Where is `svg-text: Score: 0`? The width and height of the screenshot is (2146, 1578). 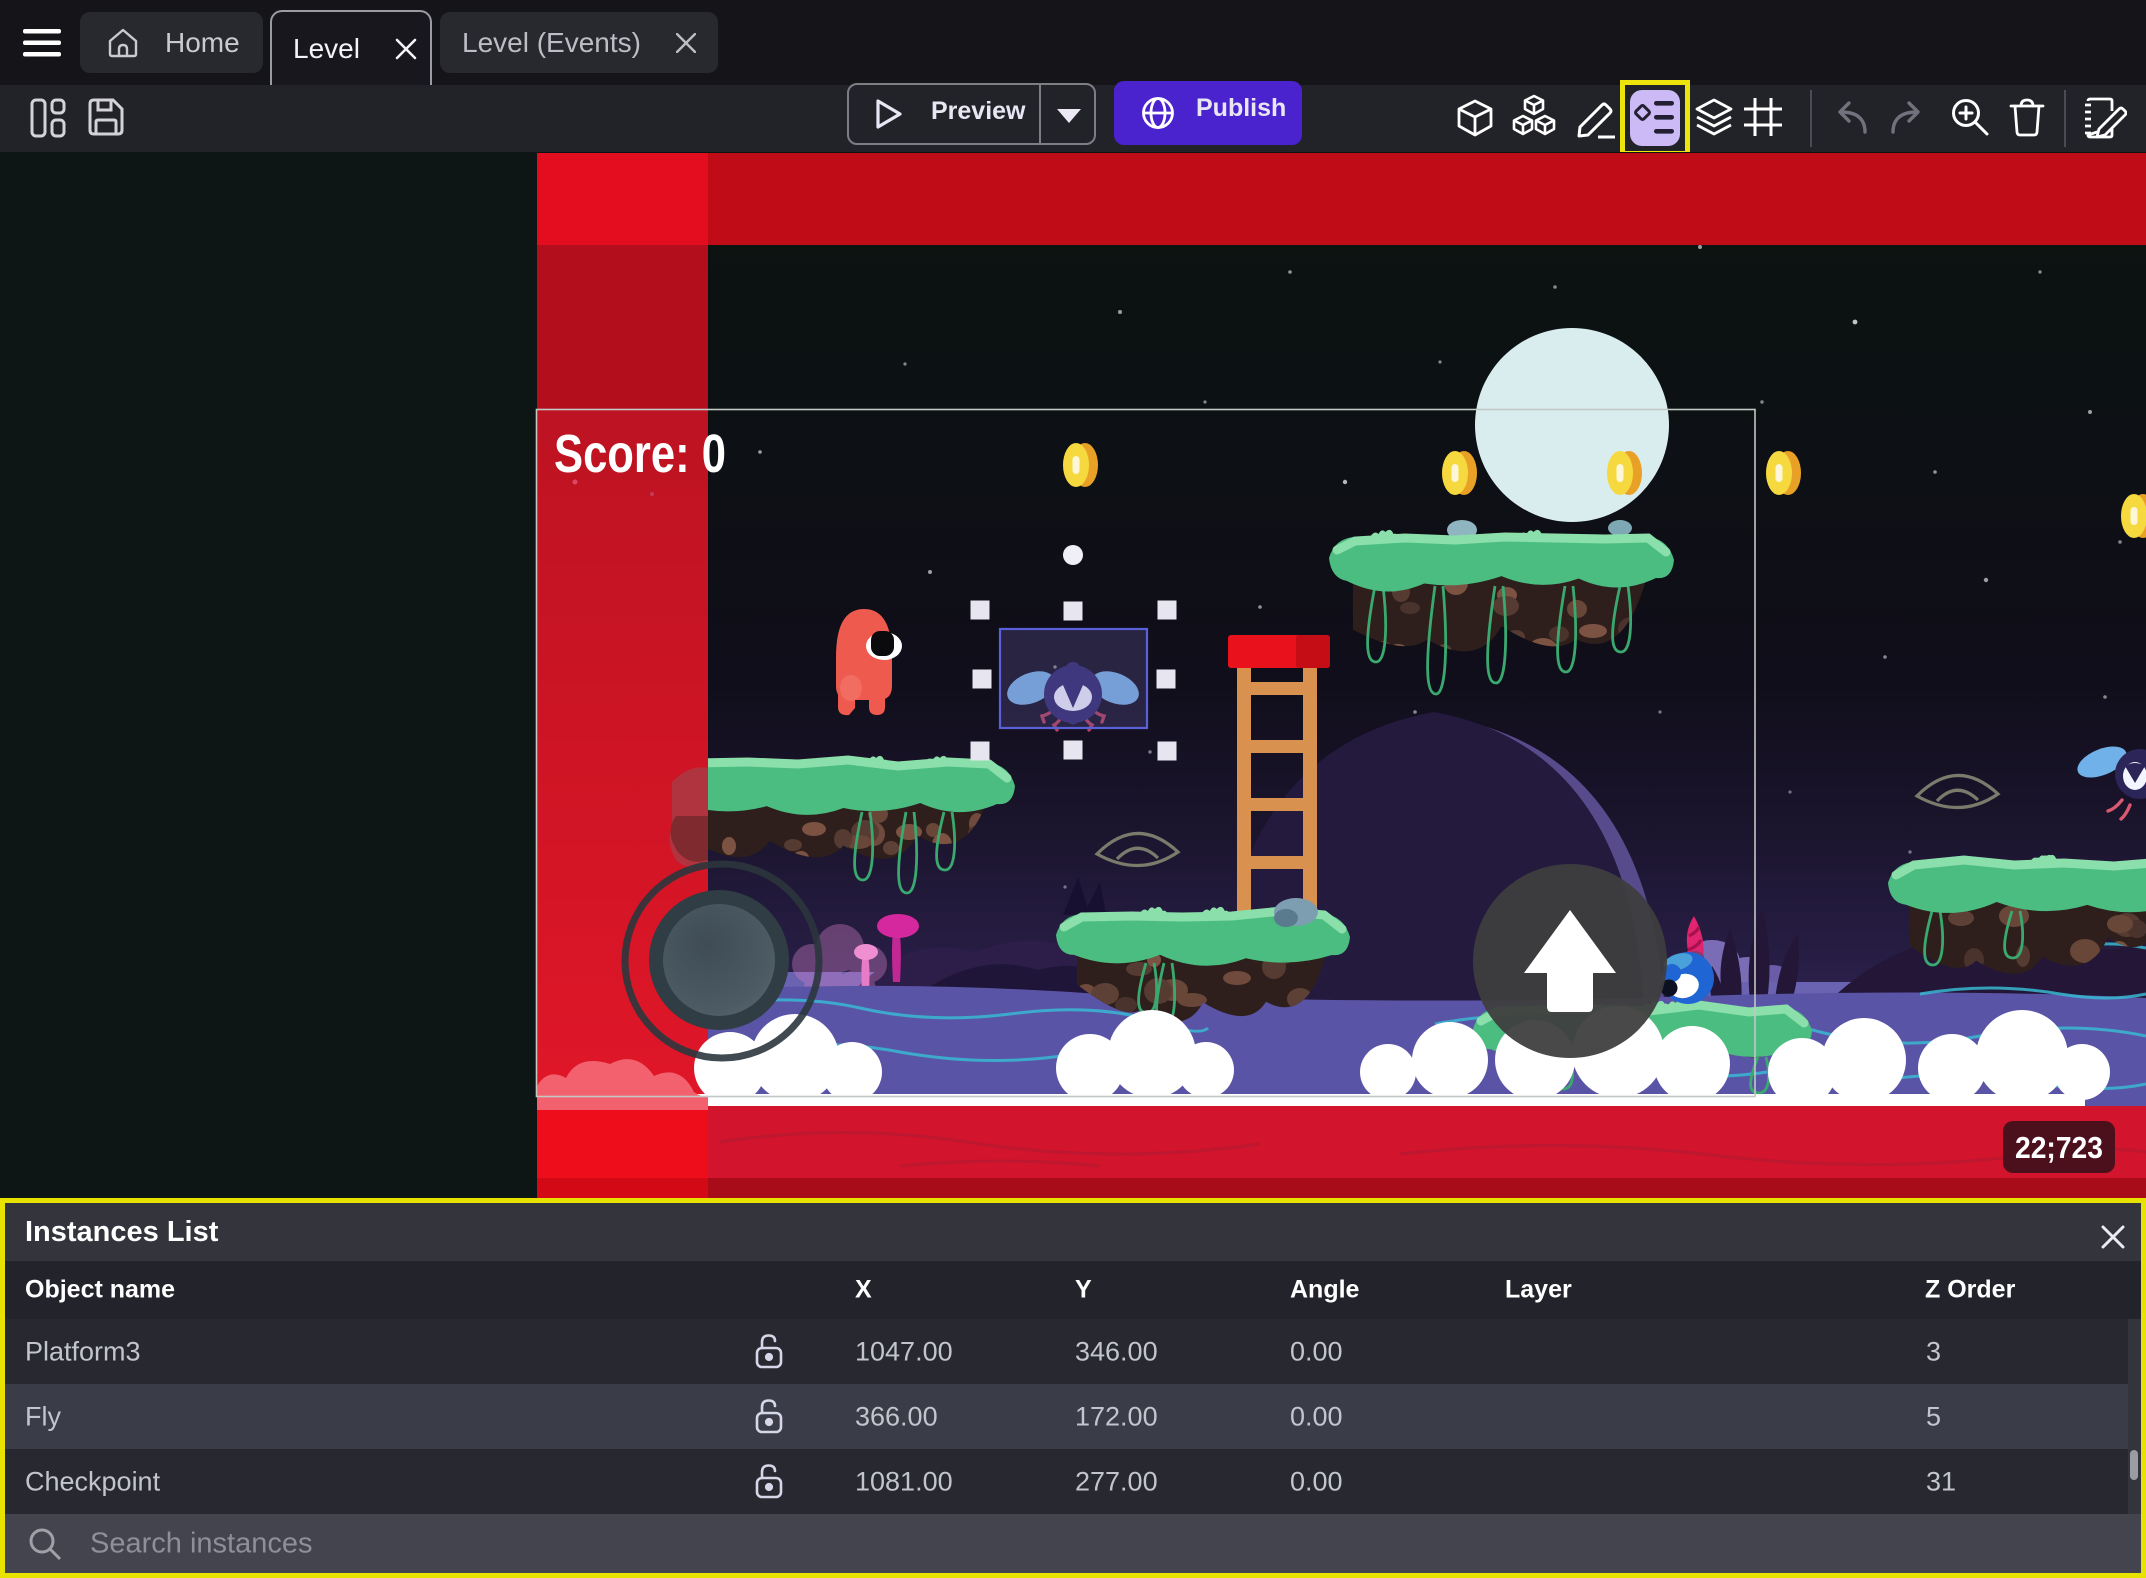
svg-text: Score: 0 is located at coordinates (640, 454).